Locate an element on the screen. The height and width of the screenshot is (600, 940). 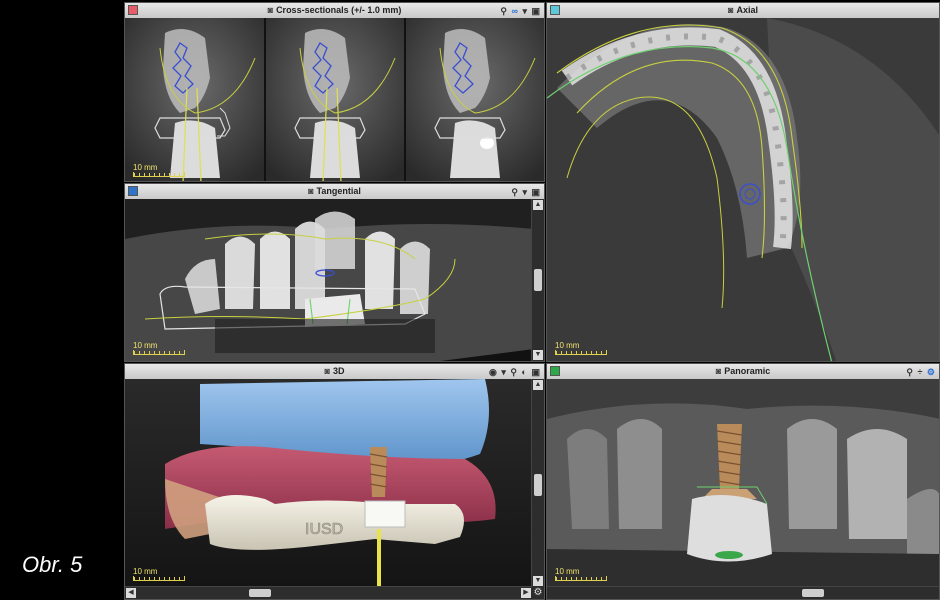
tangential-vertical-scrollbar: ▲ ▼ is located at coordinates (537, 280).